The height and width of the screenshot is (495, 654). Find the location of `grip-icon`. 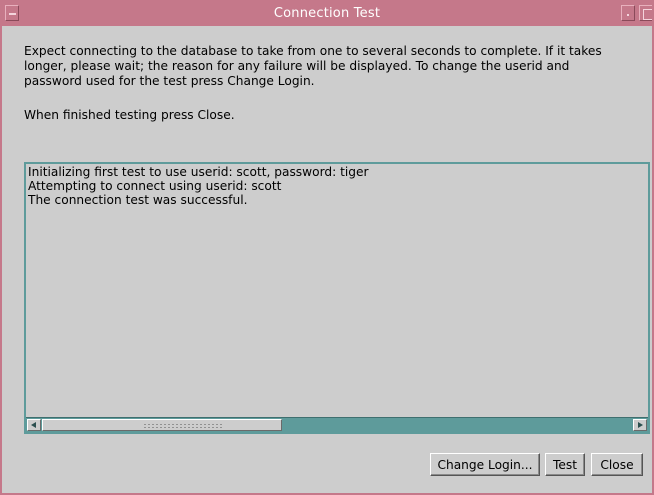

grip-icon is located at coordinates (183, 425).